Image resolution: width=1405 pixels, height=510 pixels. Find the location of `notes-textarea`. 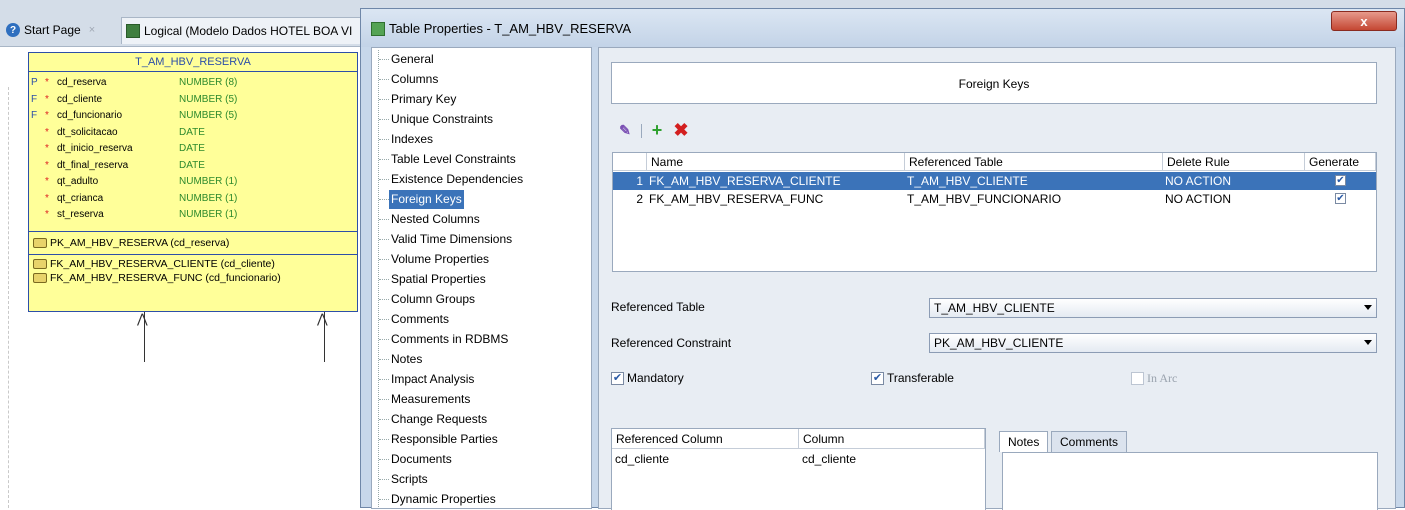

notes-textarea is located at coordinates (1190, 481).